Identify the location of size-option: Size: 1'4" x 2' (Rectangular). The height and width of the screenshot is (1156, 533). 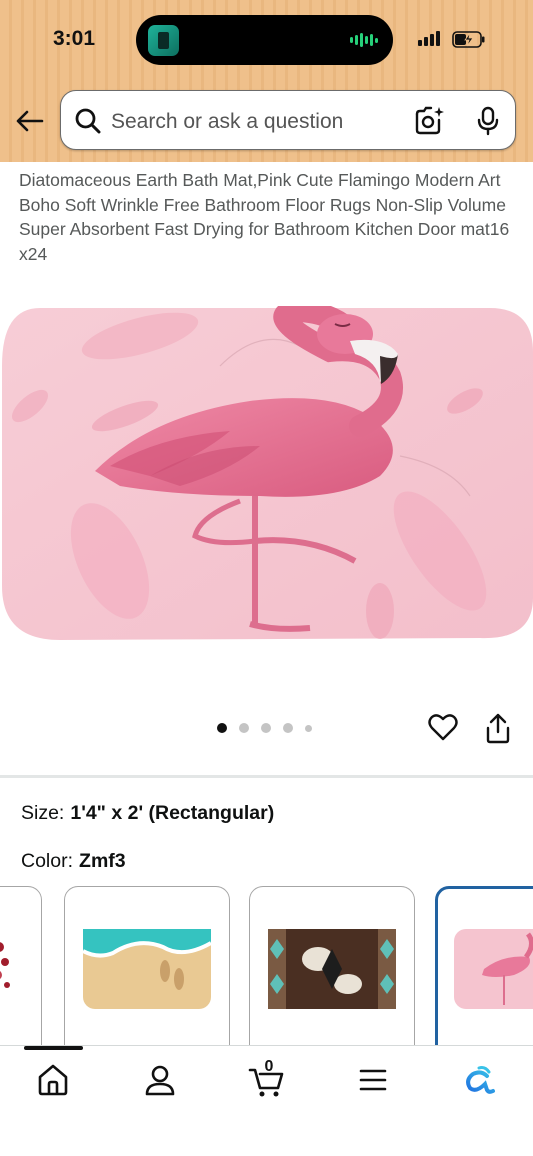
(147, 813).